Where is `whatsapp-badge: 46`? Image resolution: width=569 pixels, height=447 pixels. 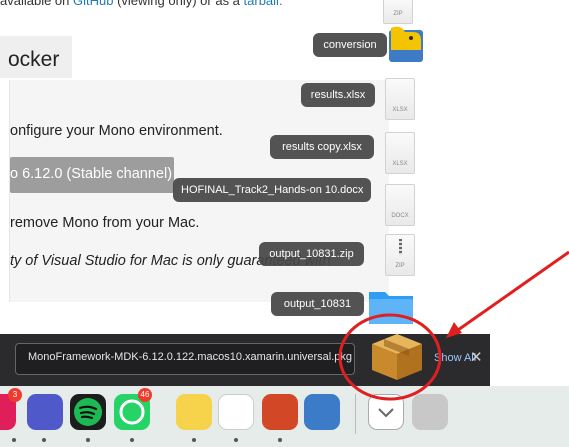 whatsapp-badge: 46 is located at coordinates (145, 395).